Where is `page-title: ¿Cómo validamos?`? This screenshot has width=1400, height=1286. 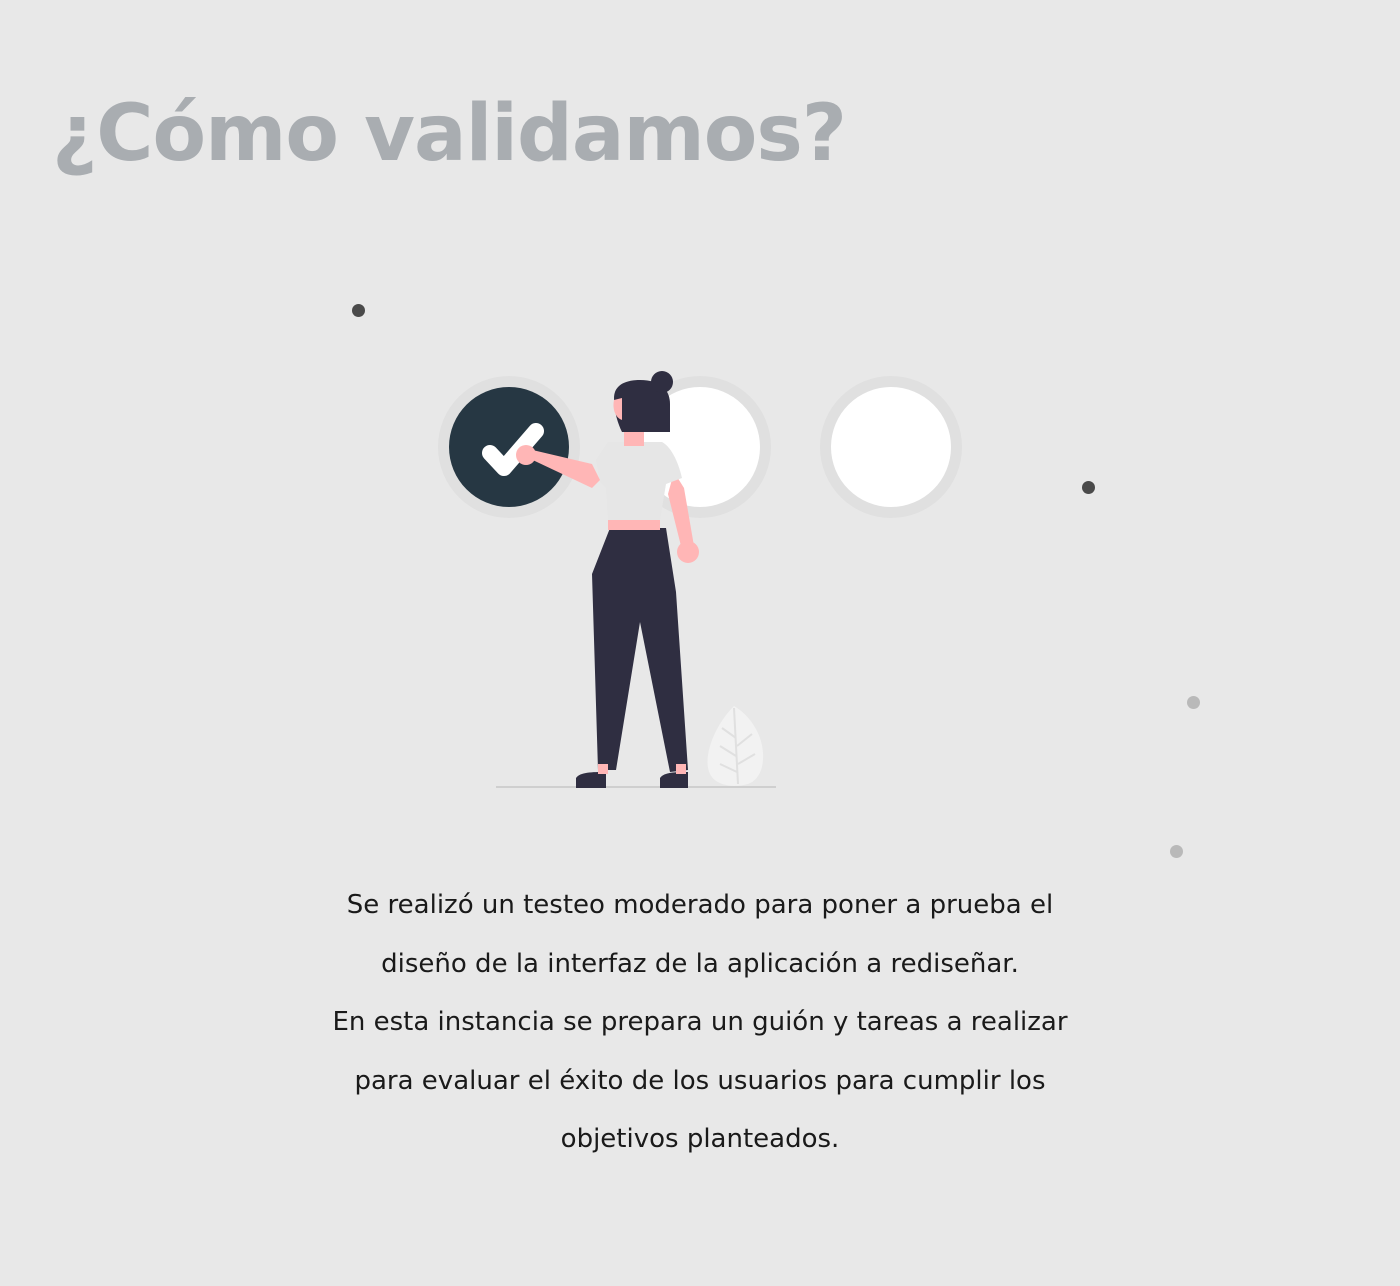
page-title: ¿Cómo validamos? is located at coordinates (449, 134).